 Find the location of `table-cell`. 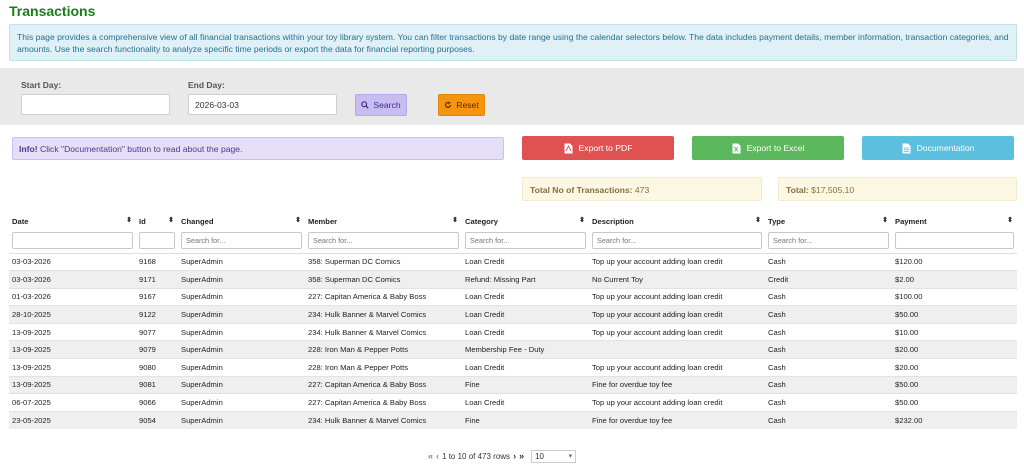

table-cell is located at coordinates (677, 349).